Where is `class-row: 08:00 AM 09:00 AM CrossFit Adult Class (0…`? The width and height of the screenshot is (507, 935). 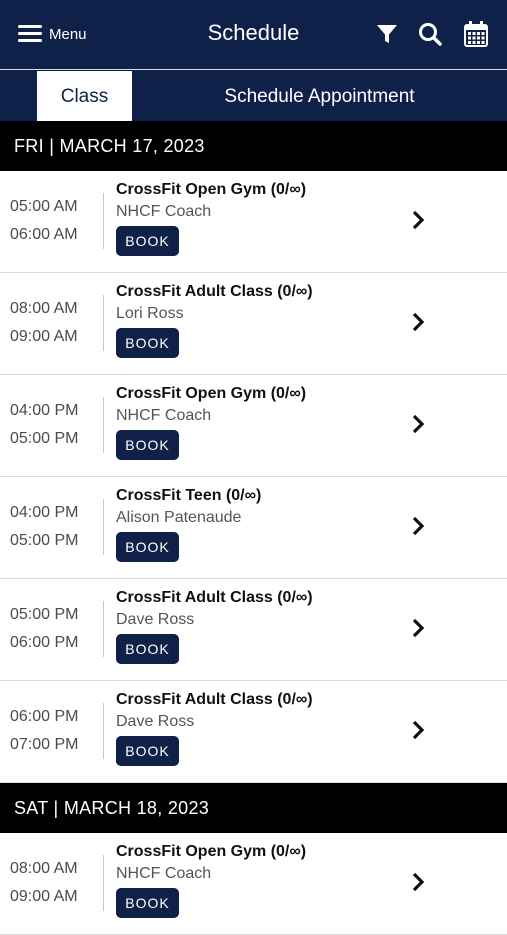 class-row: 08:00 AM 09:00 AM CrossFit Adult Class (0… is located at coordinates (253, 324).